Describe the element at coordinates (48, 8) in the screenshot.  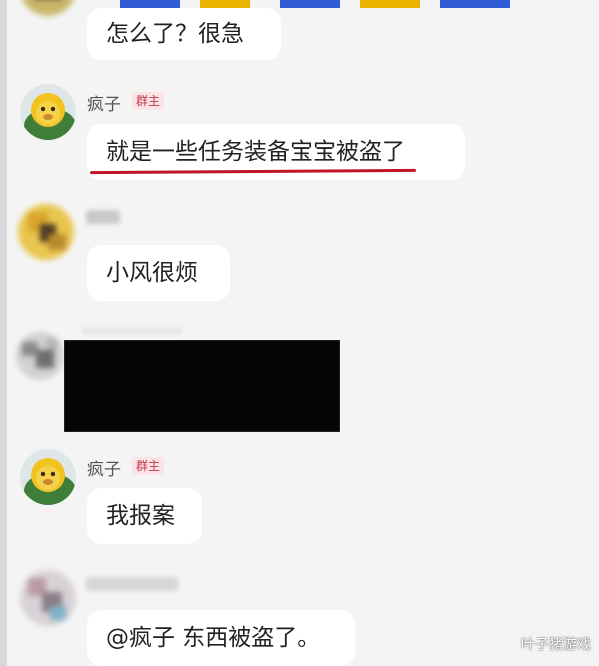
I see `avatar` at that location.